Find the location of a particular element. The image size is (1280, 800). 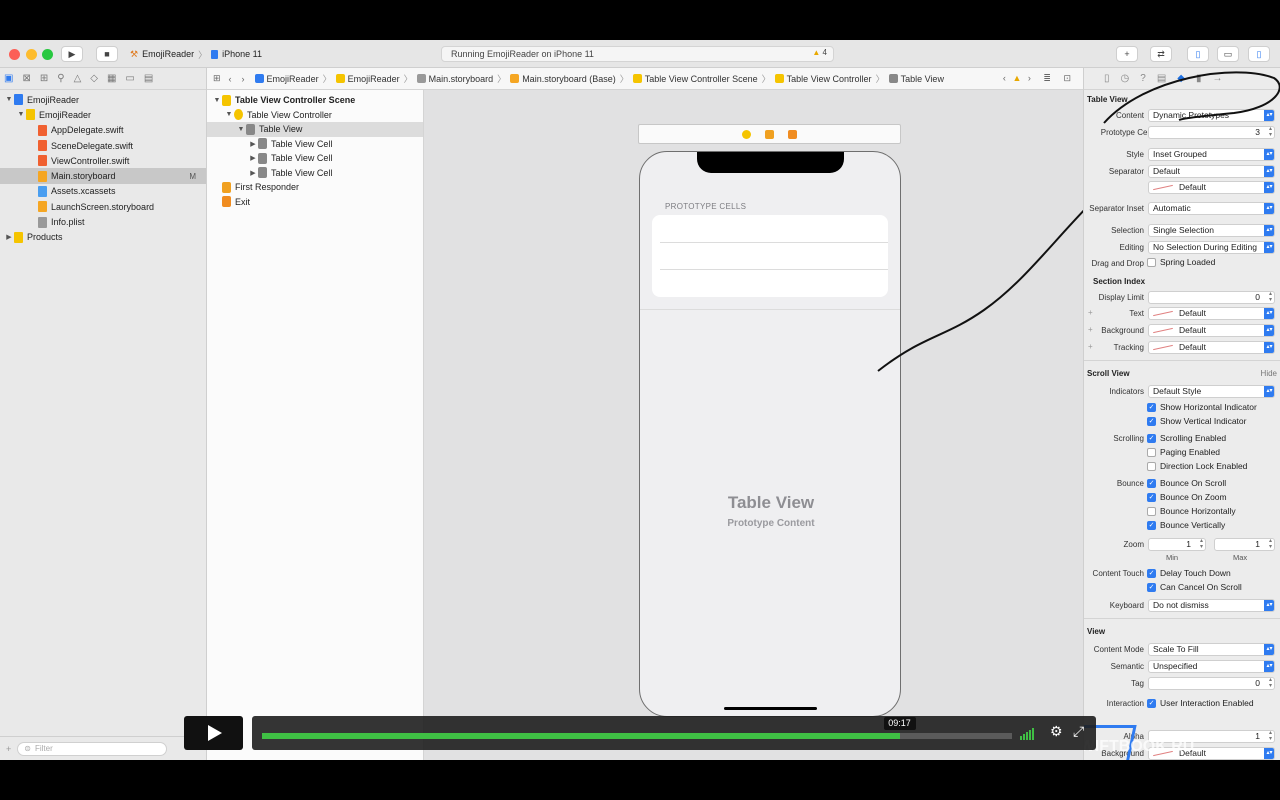

breadcrumb-item: Table View Controller Scene is located at coordinates (695, 78).